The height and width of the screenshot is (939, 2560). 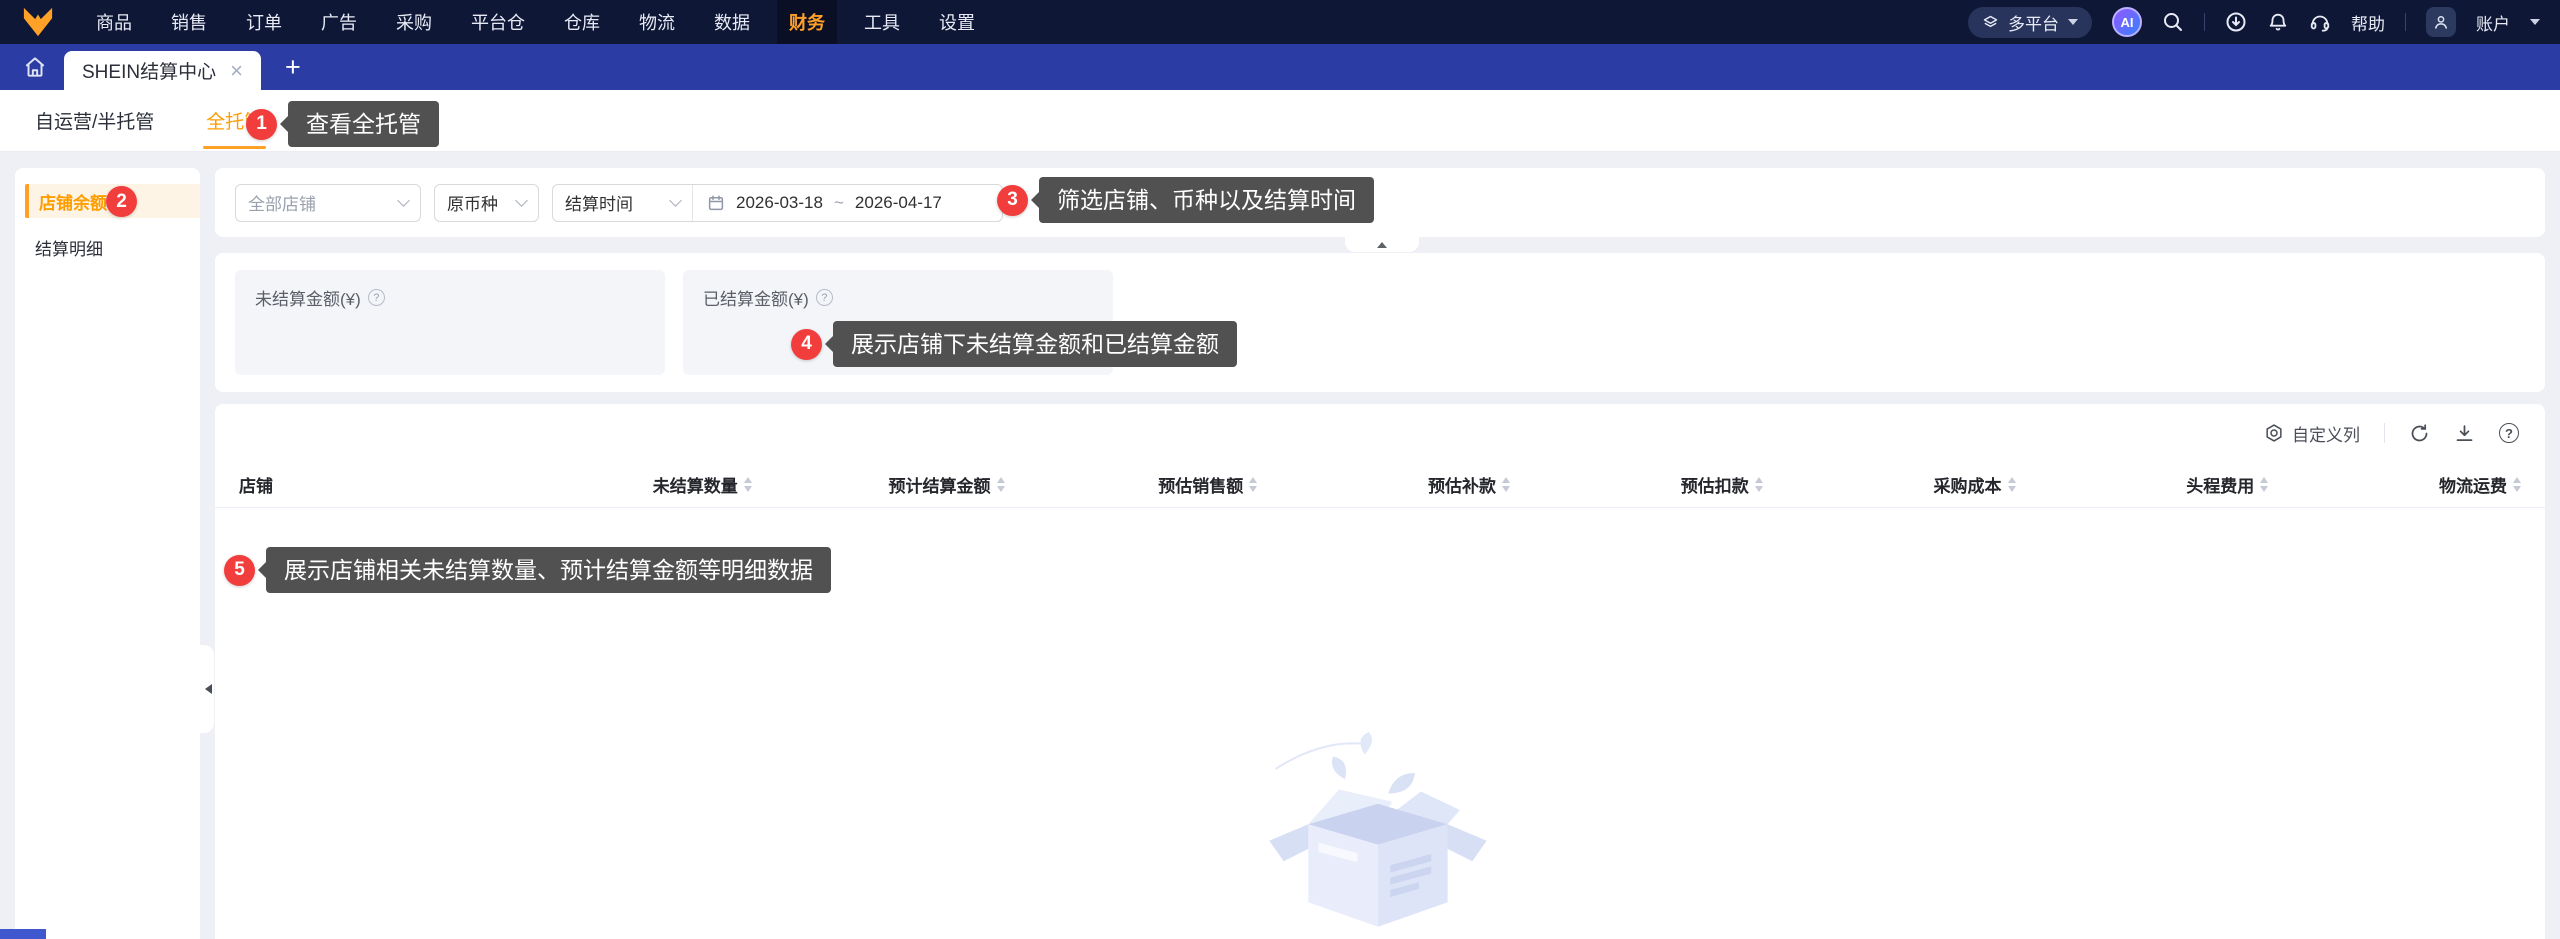 I want to click on nav-item-orders: 订单, so click(x=264, y=22).